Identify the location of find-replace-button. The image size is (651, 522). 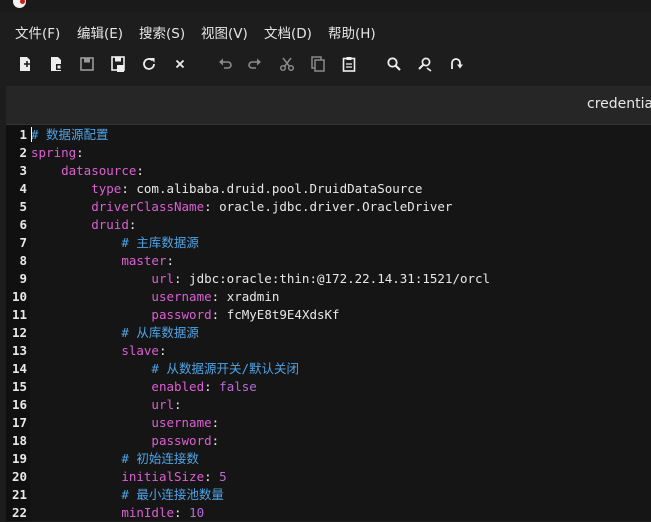
(425, 64).